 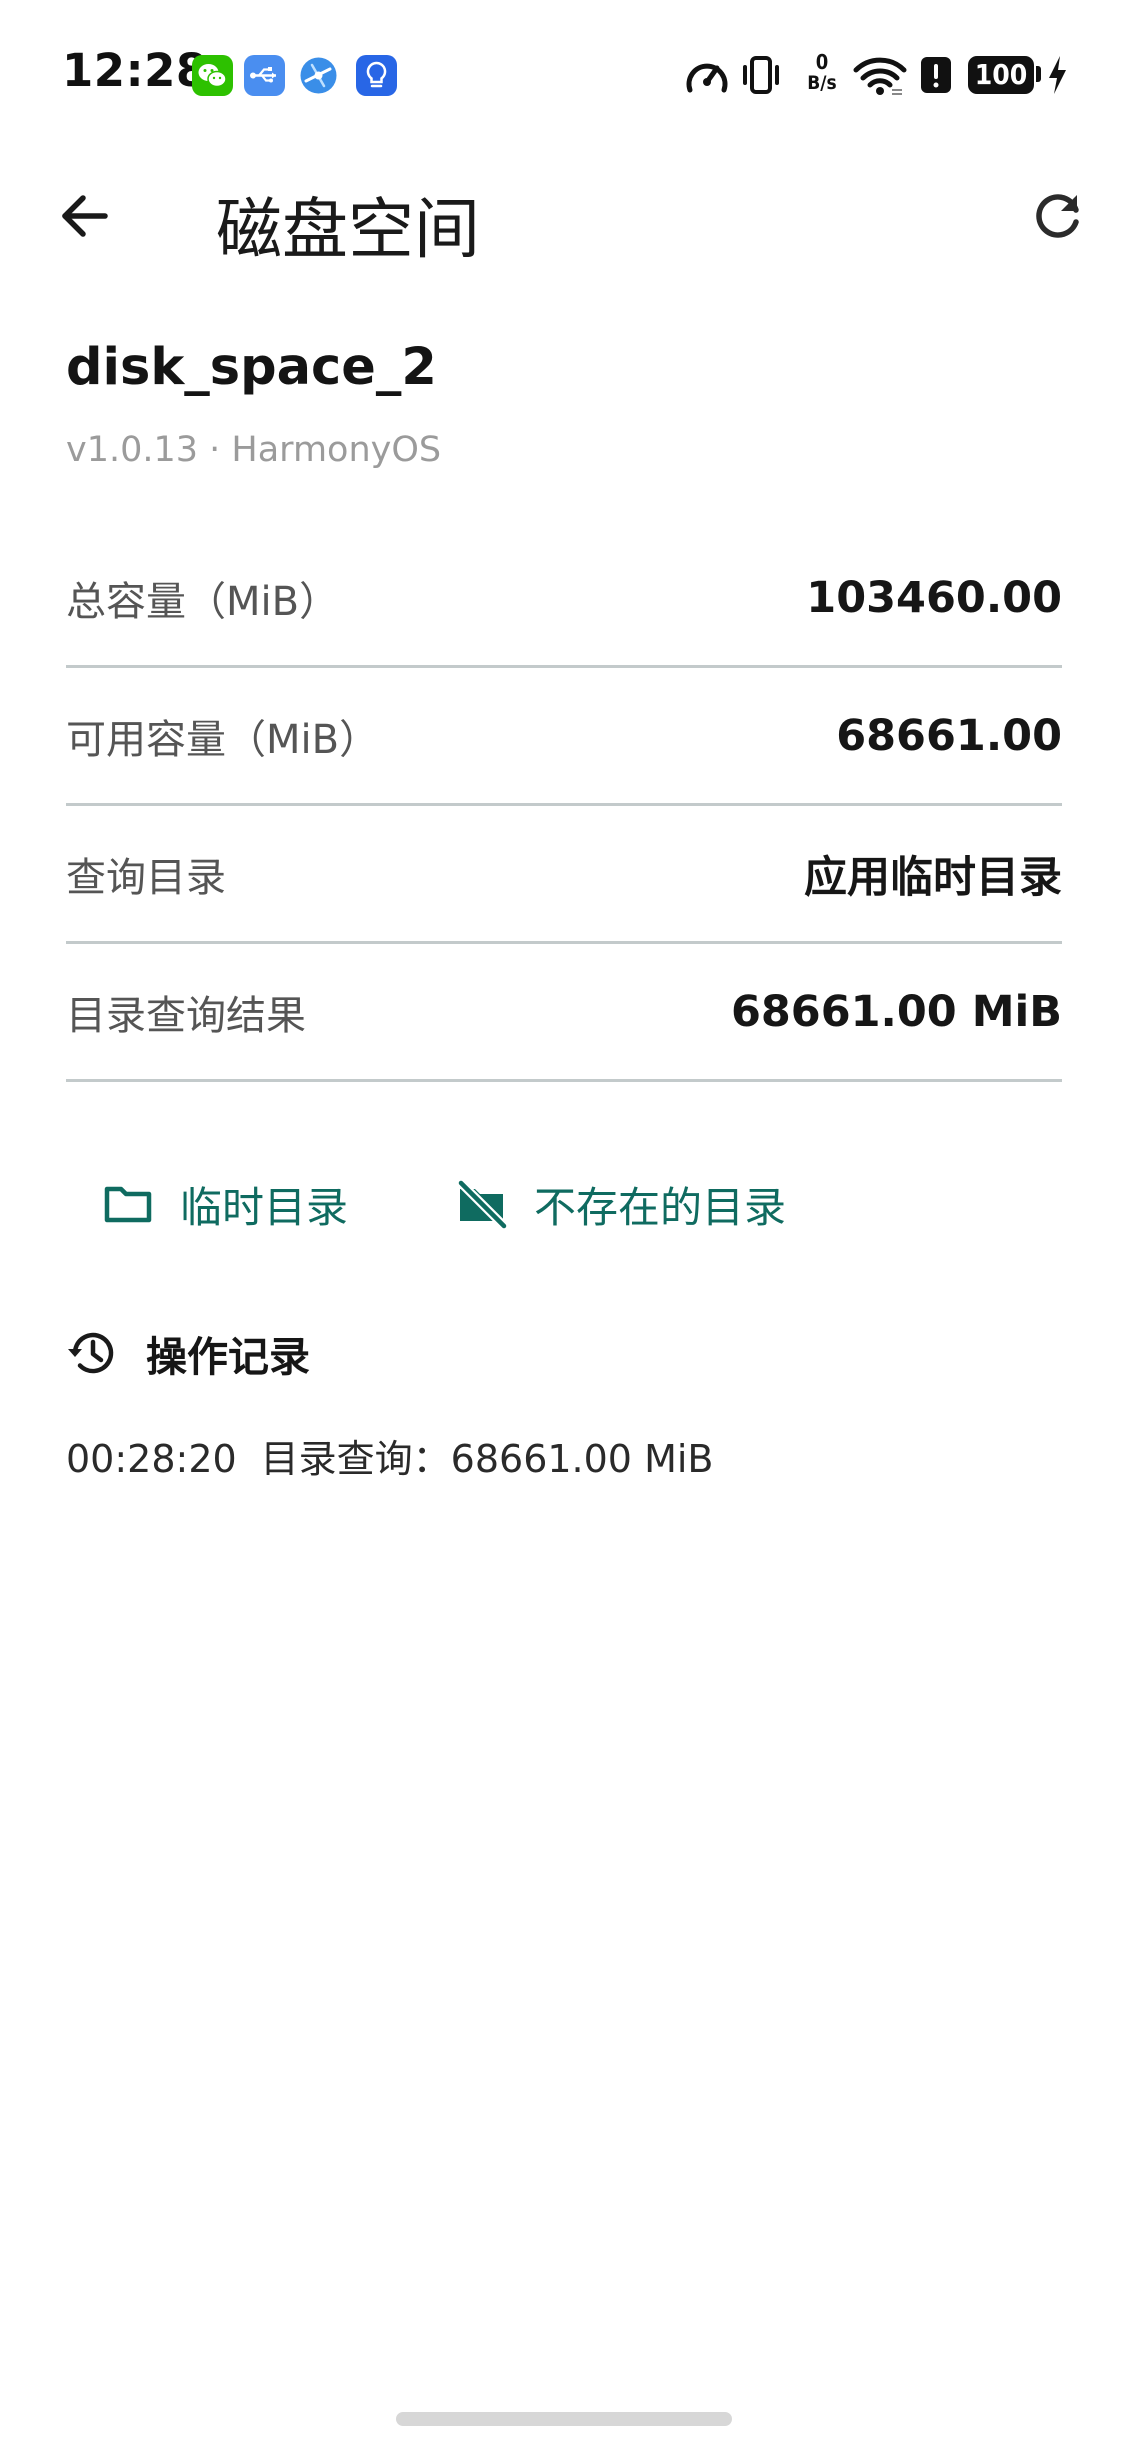 I want to click on folder-off-icon, so click(x=482, y=1204).